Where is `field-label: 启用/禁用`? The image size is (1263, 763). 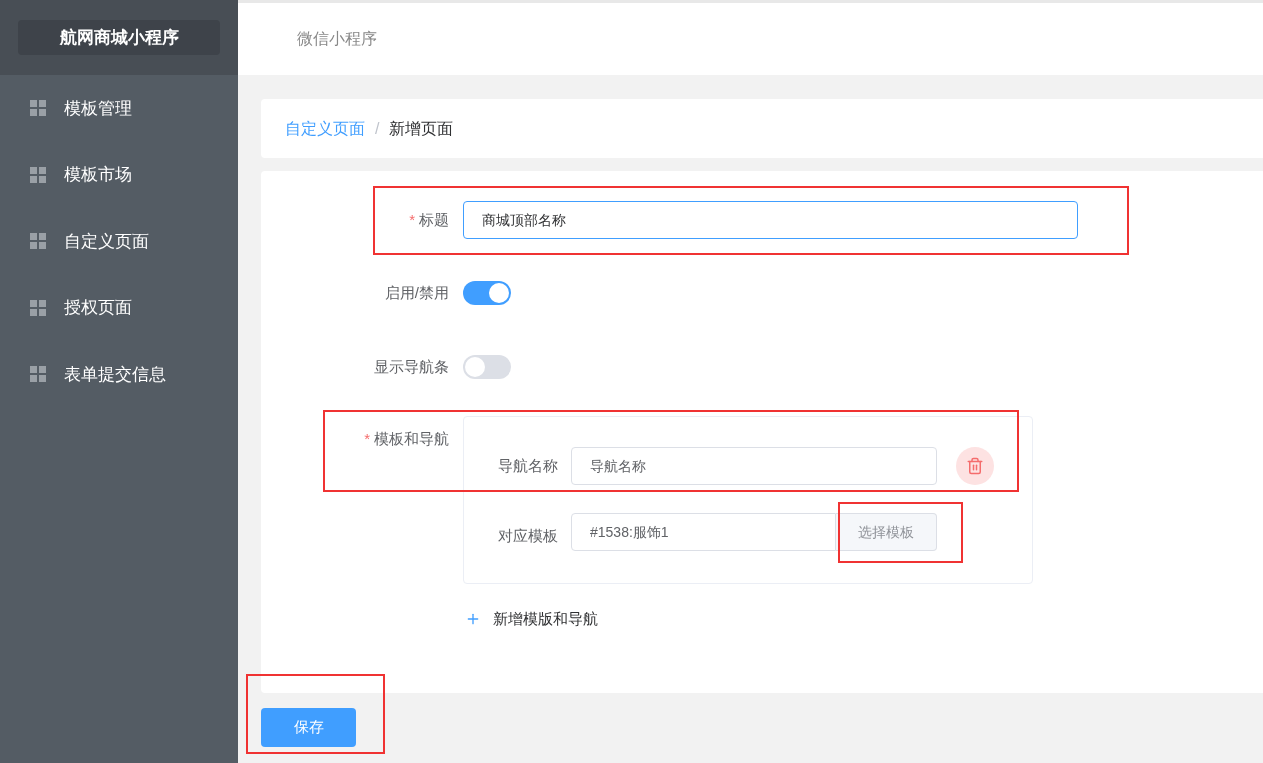
field-label: 启用/禁用 is located at coordinates (416, 292).